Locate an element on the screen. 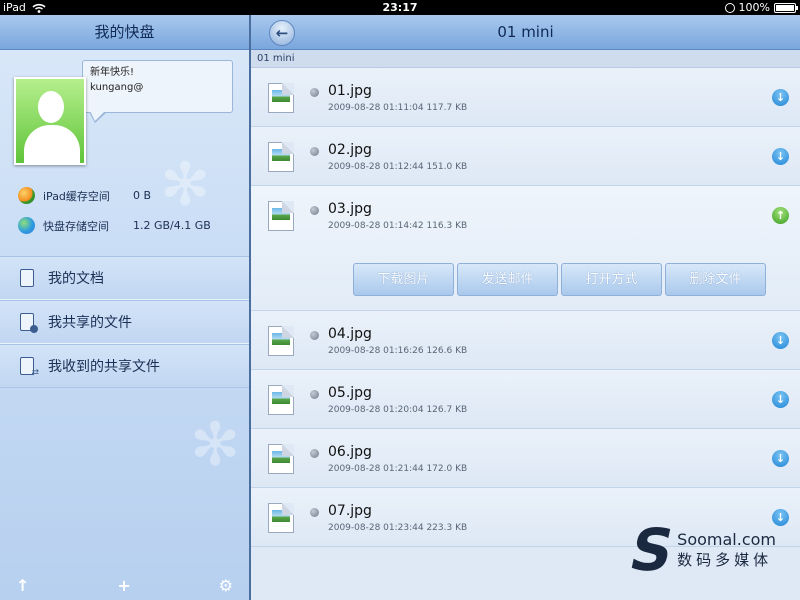  clock: 23:17 is located at coordinates (400, 7).